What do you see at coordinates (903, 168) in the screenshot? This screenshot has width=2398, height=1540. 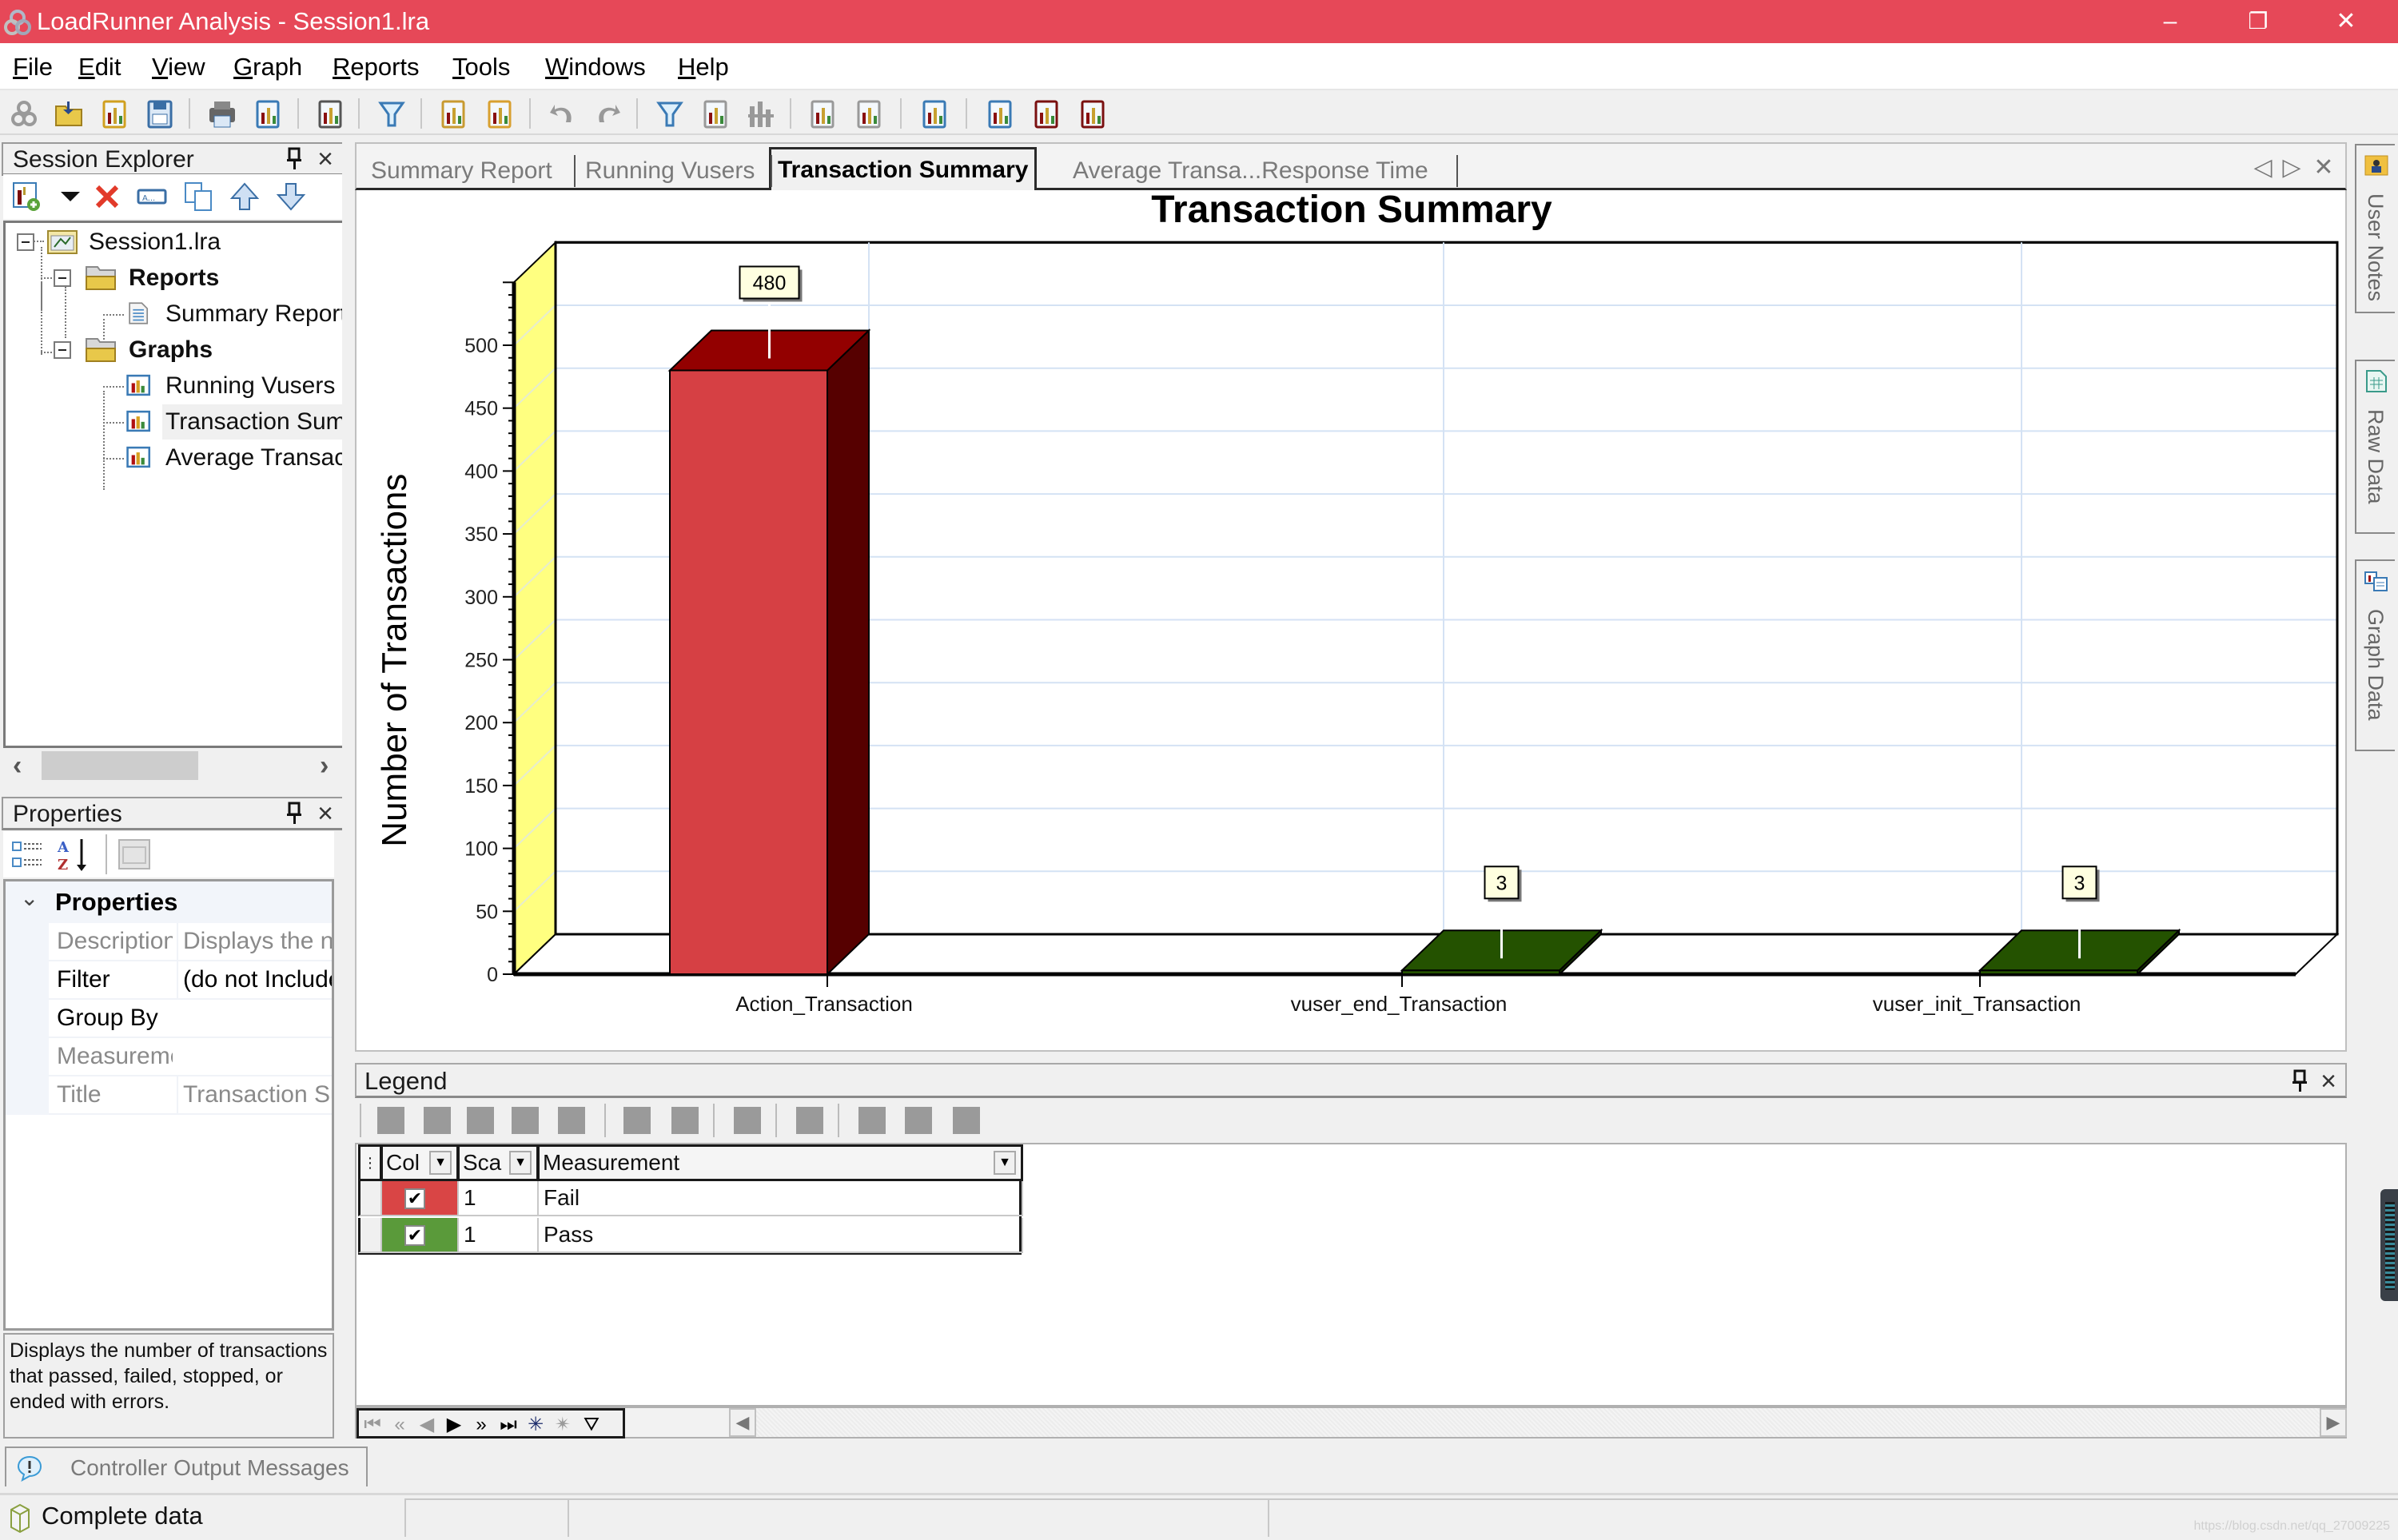 I see `tab-transaction-summary: Transaction Summary` at bounding box center [903, 168].